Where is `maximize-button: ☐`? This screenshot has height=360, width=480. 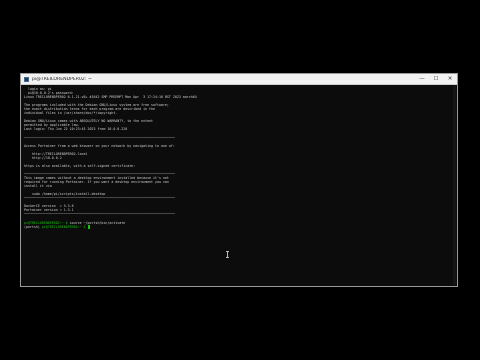 maximize-button: ☐ is located at coordinates (436, 79).